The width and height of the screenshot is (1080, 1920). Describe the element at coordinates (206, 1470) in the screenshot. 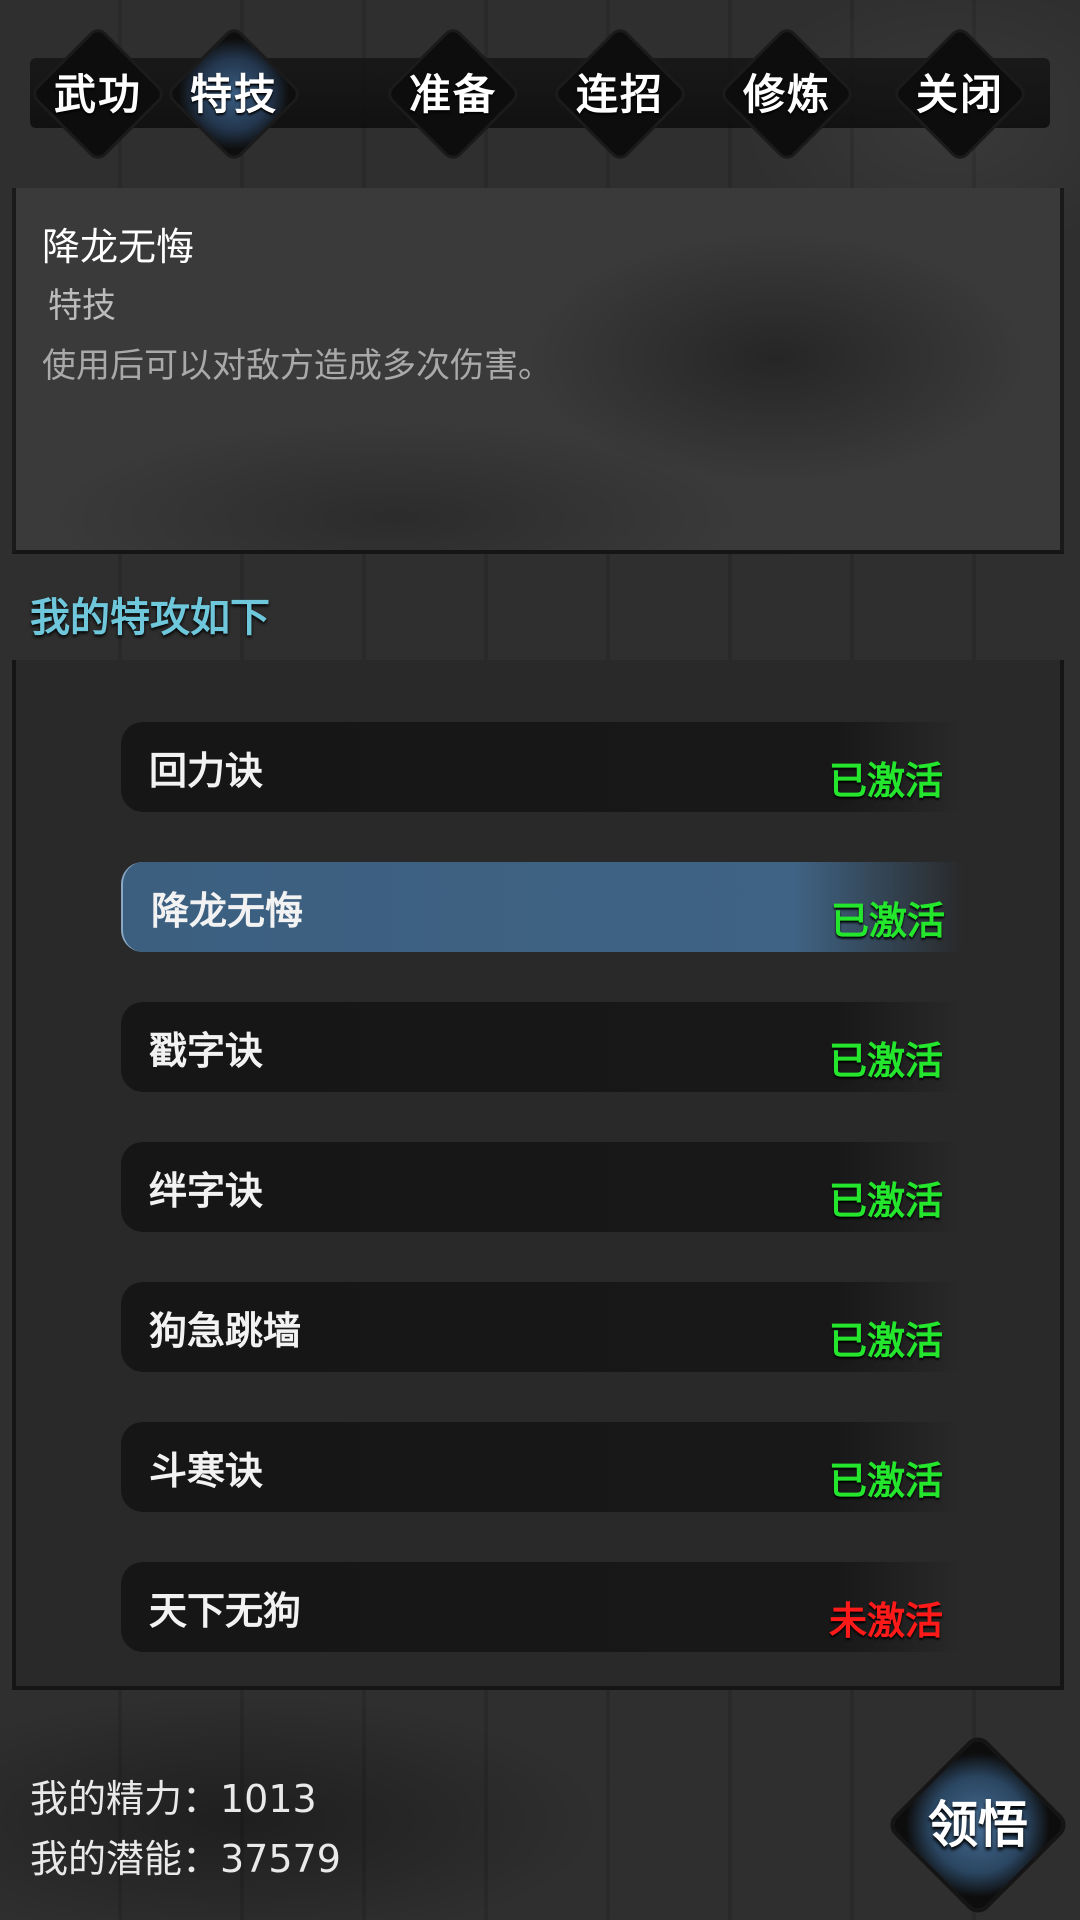

I see `skill-name: 斗寒诀` at that location.